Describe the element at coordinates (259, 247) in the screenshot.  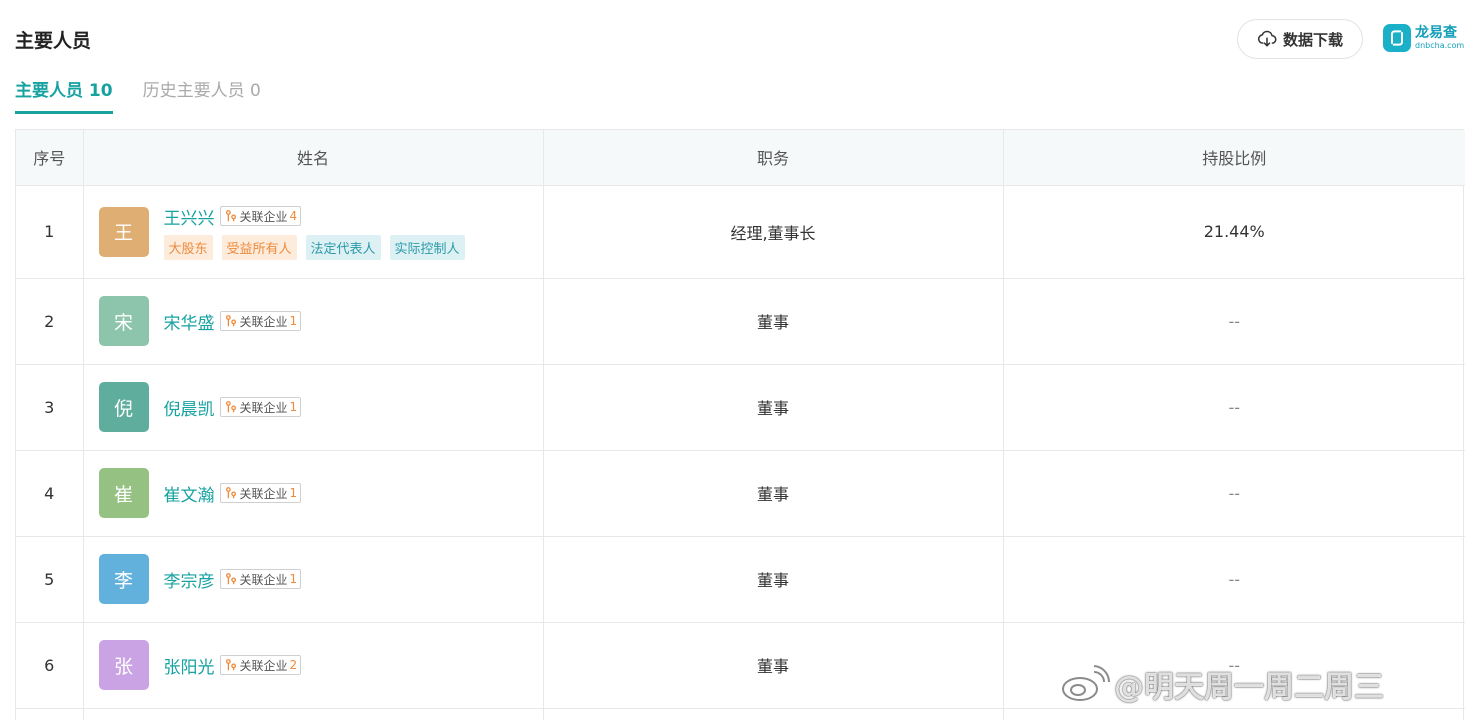
I see `tag-beneficial-owner: 受益所有人` at that location.